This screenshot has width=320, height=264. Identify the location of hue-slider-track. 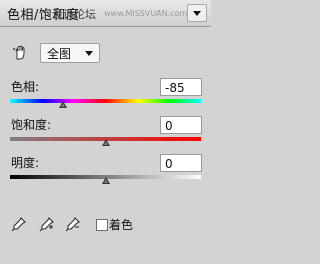
(105, 101).